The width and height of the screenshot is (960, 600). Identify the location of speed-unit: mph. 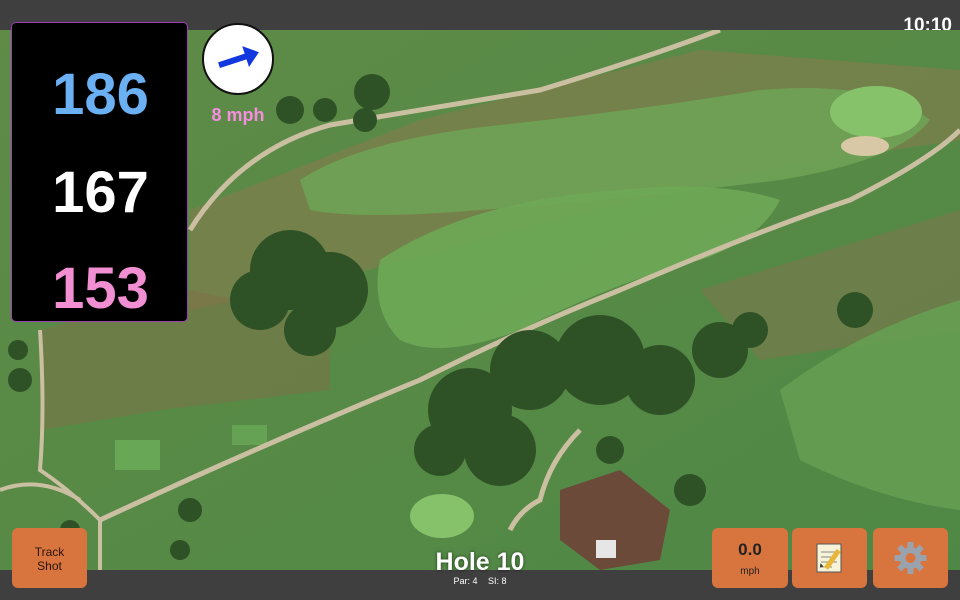
(750, 571).